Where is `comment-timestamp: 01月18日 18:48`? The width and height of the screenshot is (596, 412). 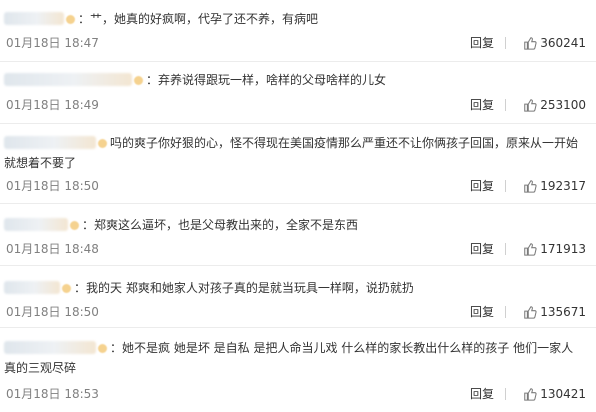 comment-timestamp: 01月18日 18:48 is located at coordinates (52, 249).